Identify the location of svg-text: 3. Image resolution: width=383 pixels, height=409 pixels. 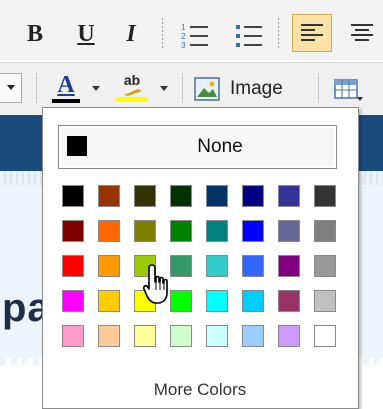
(183, 45).